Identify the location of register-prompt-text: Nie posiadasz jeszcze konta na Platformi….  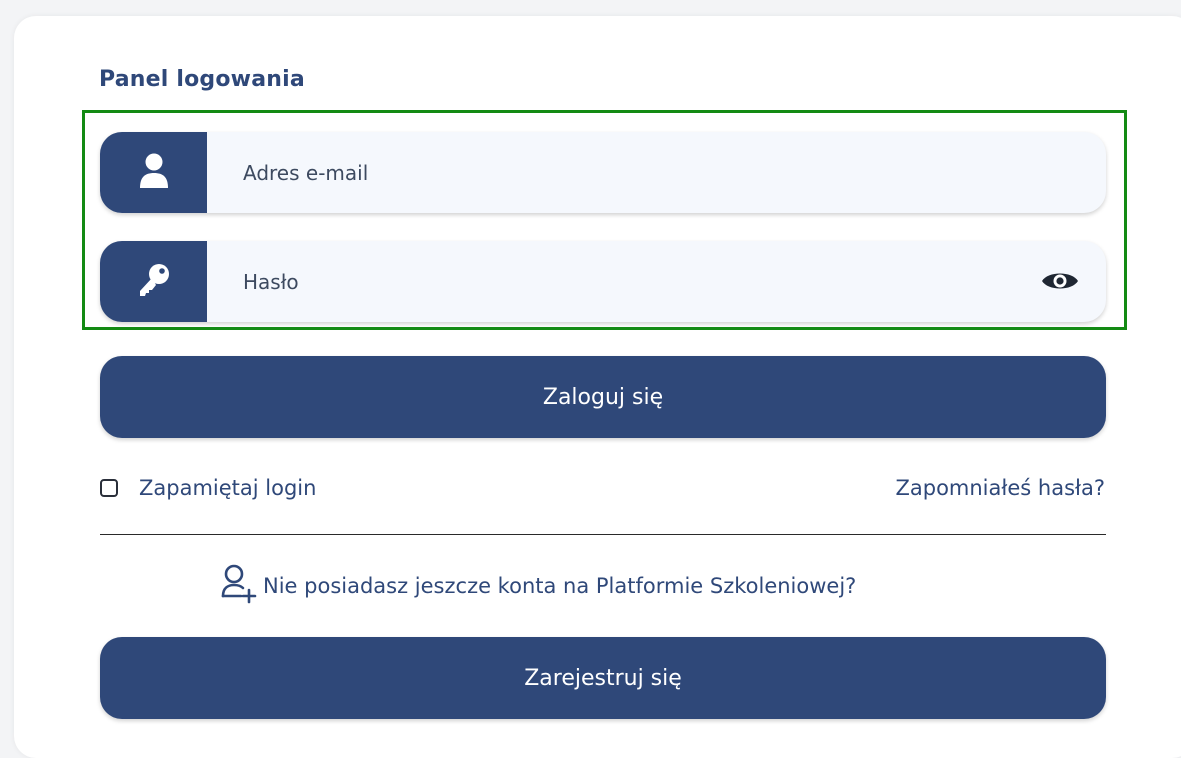
(560, 586).